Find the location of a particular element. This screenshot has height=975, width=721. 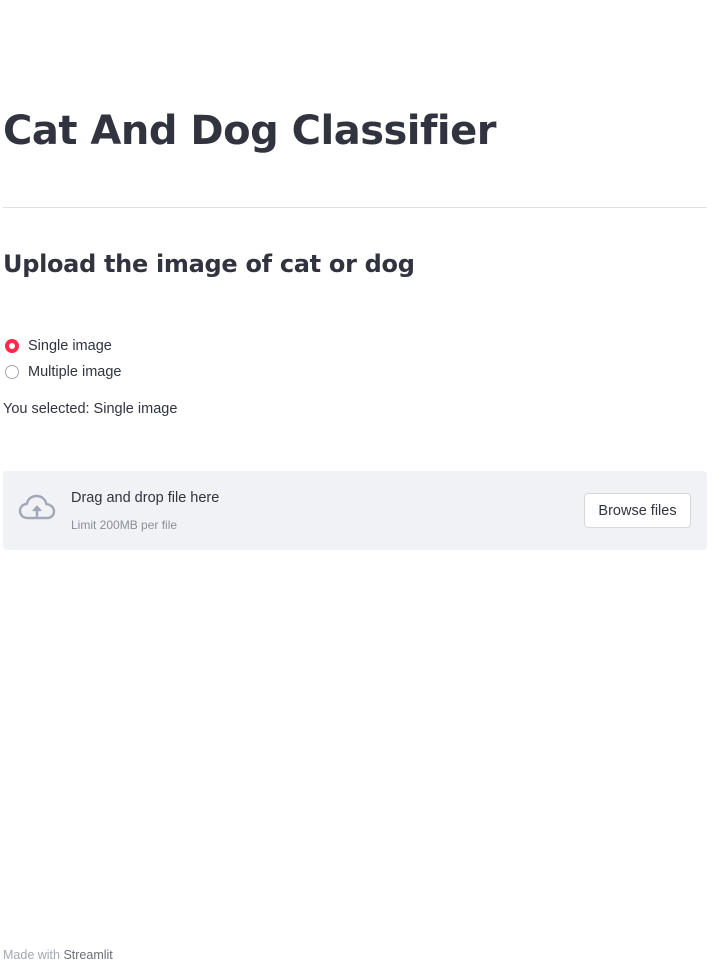

section-subheader: Upload the image of cat or dog is located at coordinates (209, 264).